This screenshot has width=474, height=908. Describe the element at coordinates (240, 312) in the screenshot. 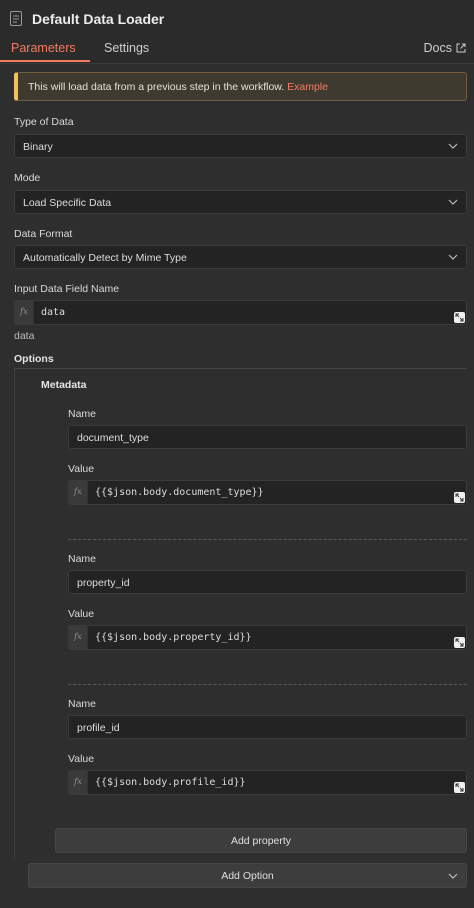

I see `input-field-expression: fx data` at that location.